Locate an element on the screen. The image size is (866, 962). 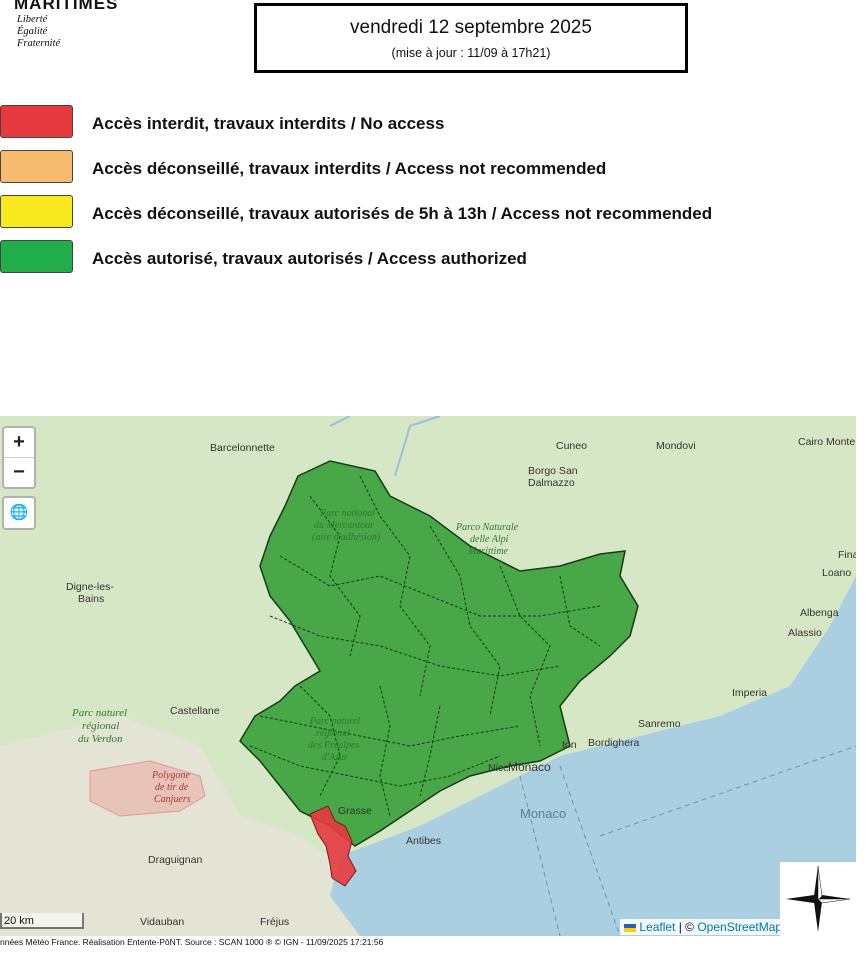
place-label: Bains is located at coordinates (91, 599).